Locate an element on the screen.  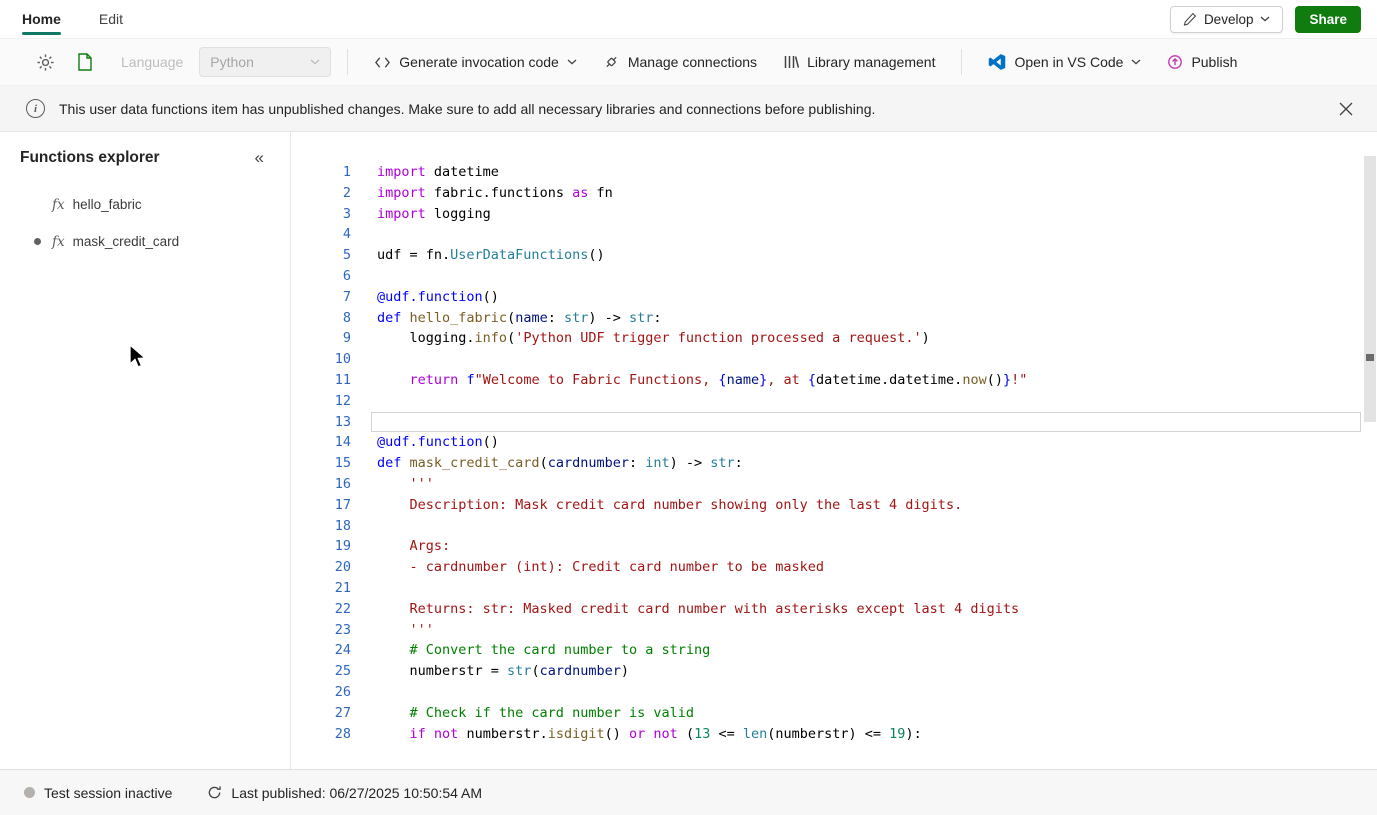
modified-indicator-dot is located at coordinates (37, 241).